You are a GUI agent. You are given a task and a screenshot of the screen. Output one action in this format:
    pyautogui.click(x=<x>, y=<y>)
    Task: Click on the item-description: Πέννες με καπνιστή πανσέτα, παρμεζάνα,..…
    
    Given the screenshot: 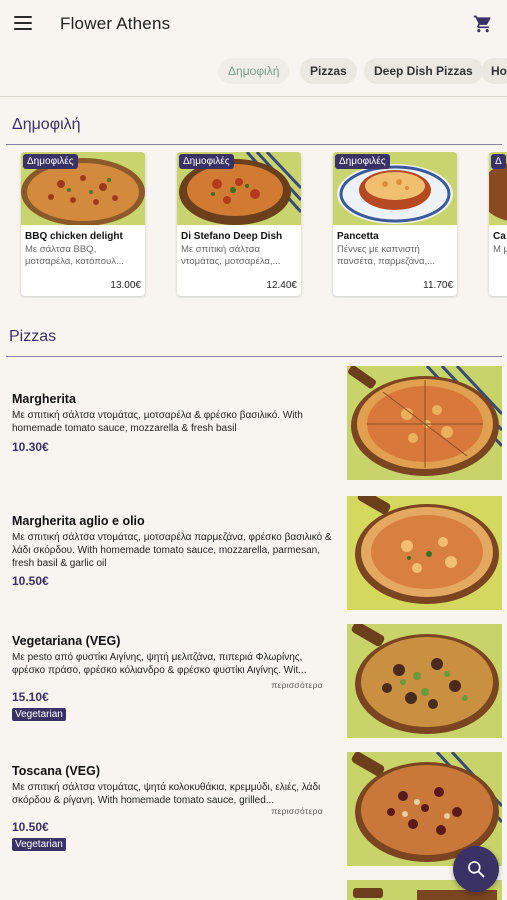 What is the action you would take?
    pyautogui.click(x=386, y=255)
    